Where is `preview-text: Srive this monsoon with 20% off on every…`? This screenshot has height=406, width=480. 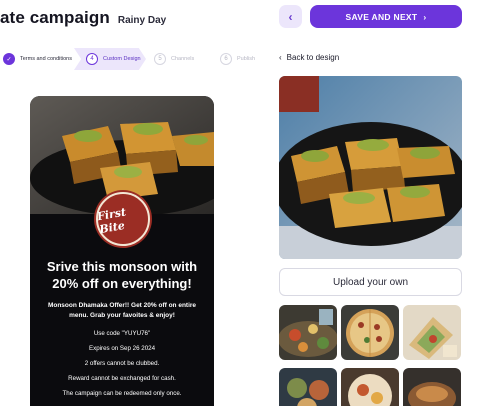 preview-text: Srive this monsoon with 20% off on every… is located at coordinates (122, 328).